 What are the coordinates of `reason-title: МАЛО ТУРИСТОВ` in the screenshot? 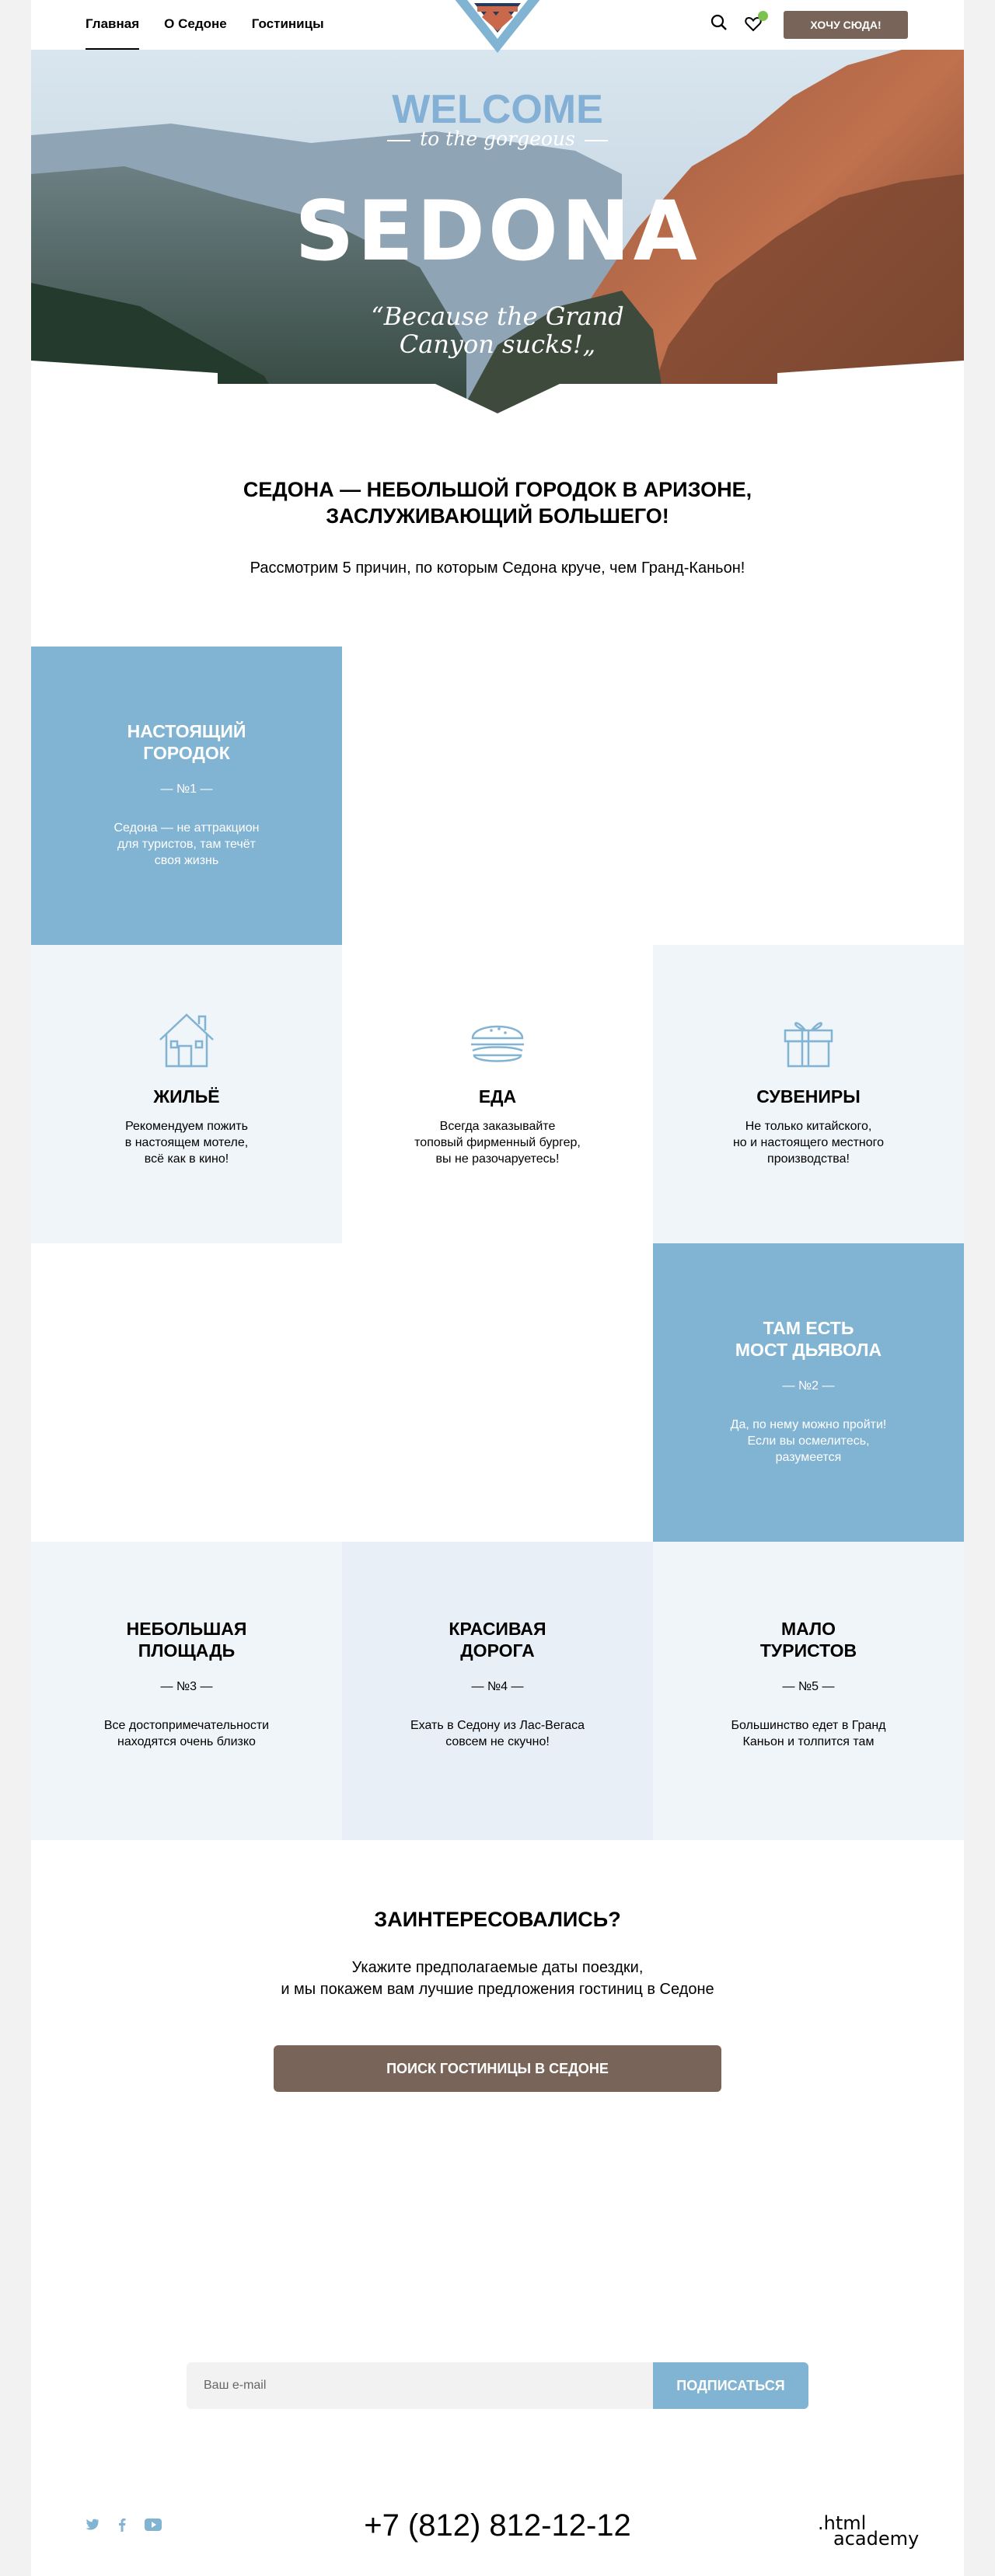 It's located at (808, 1640).